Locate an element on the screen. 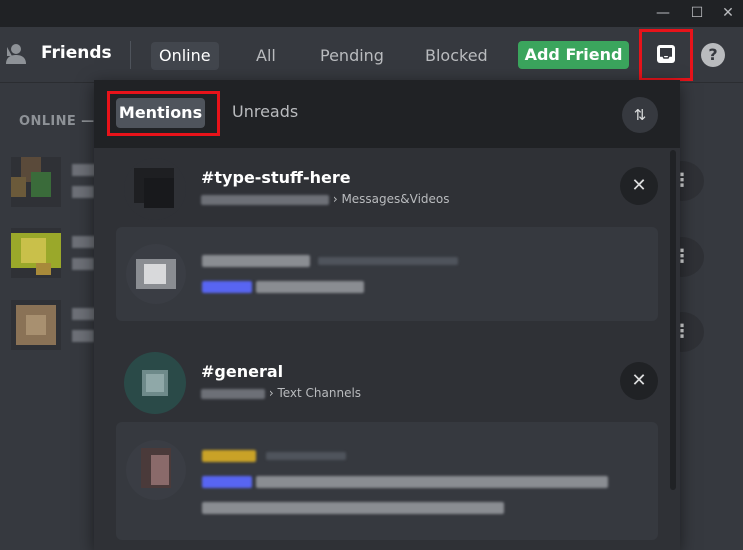  channel-name: #general is located at coordinates (242, 371).